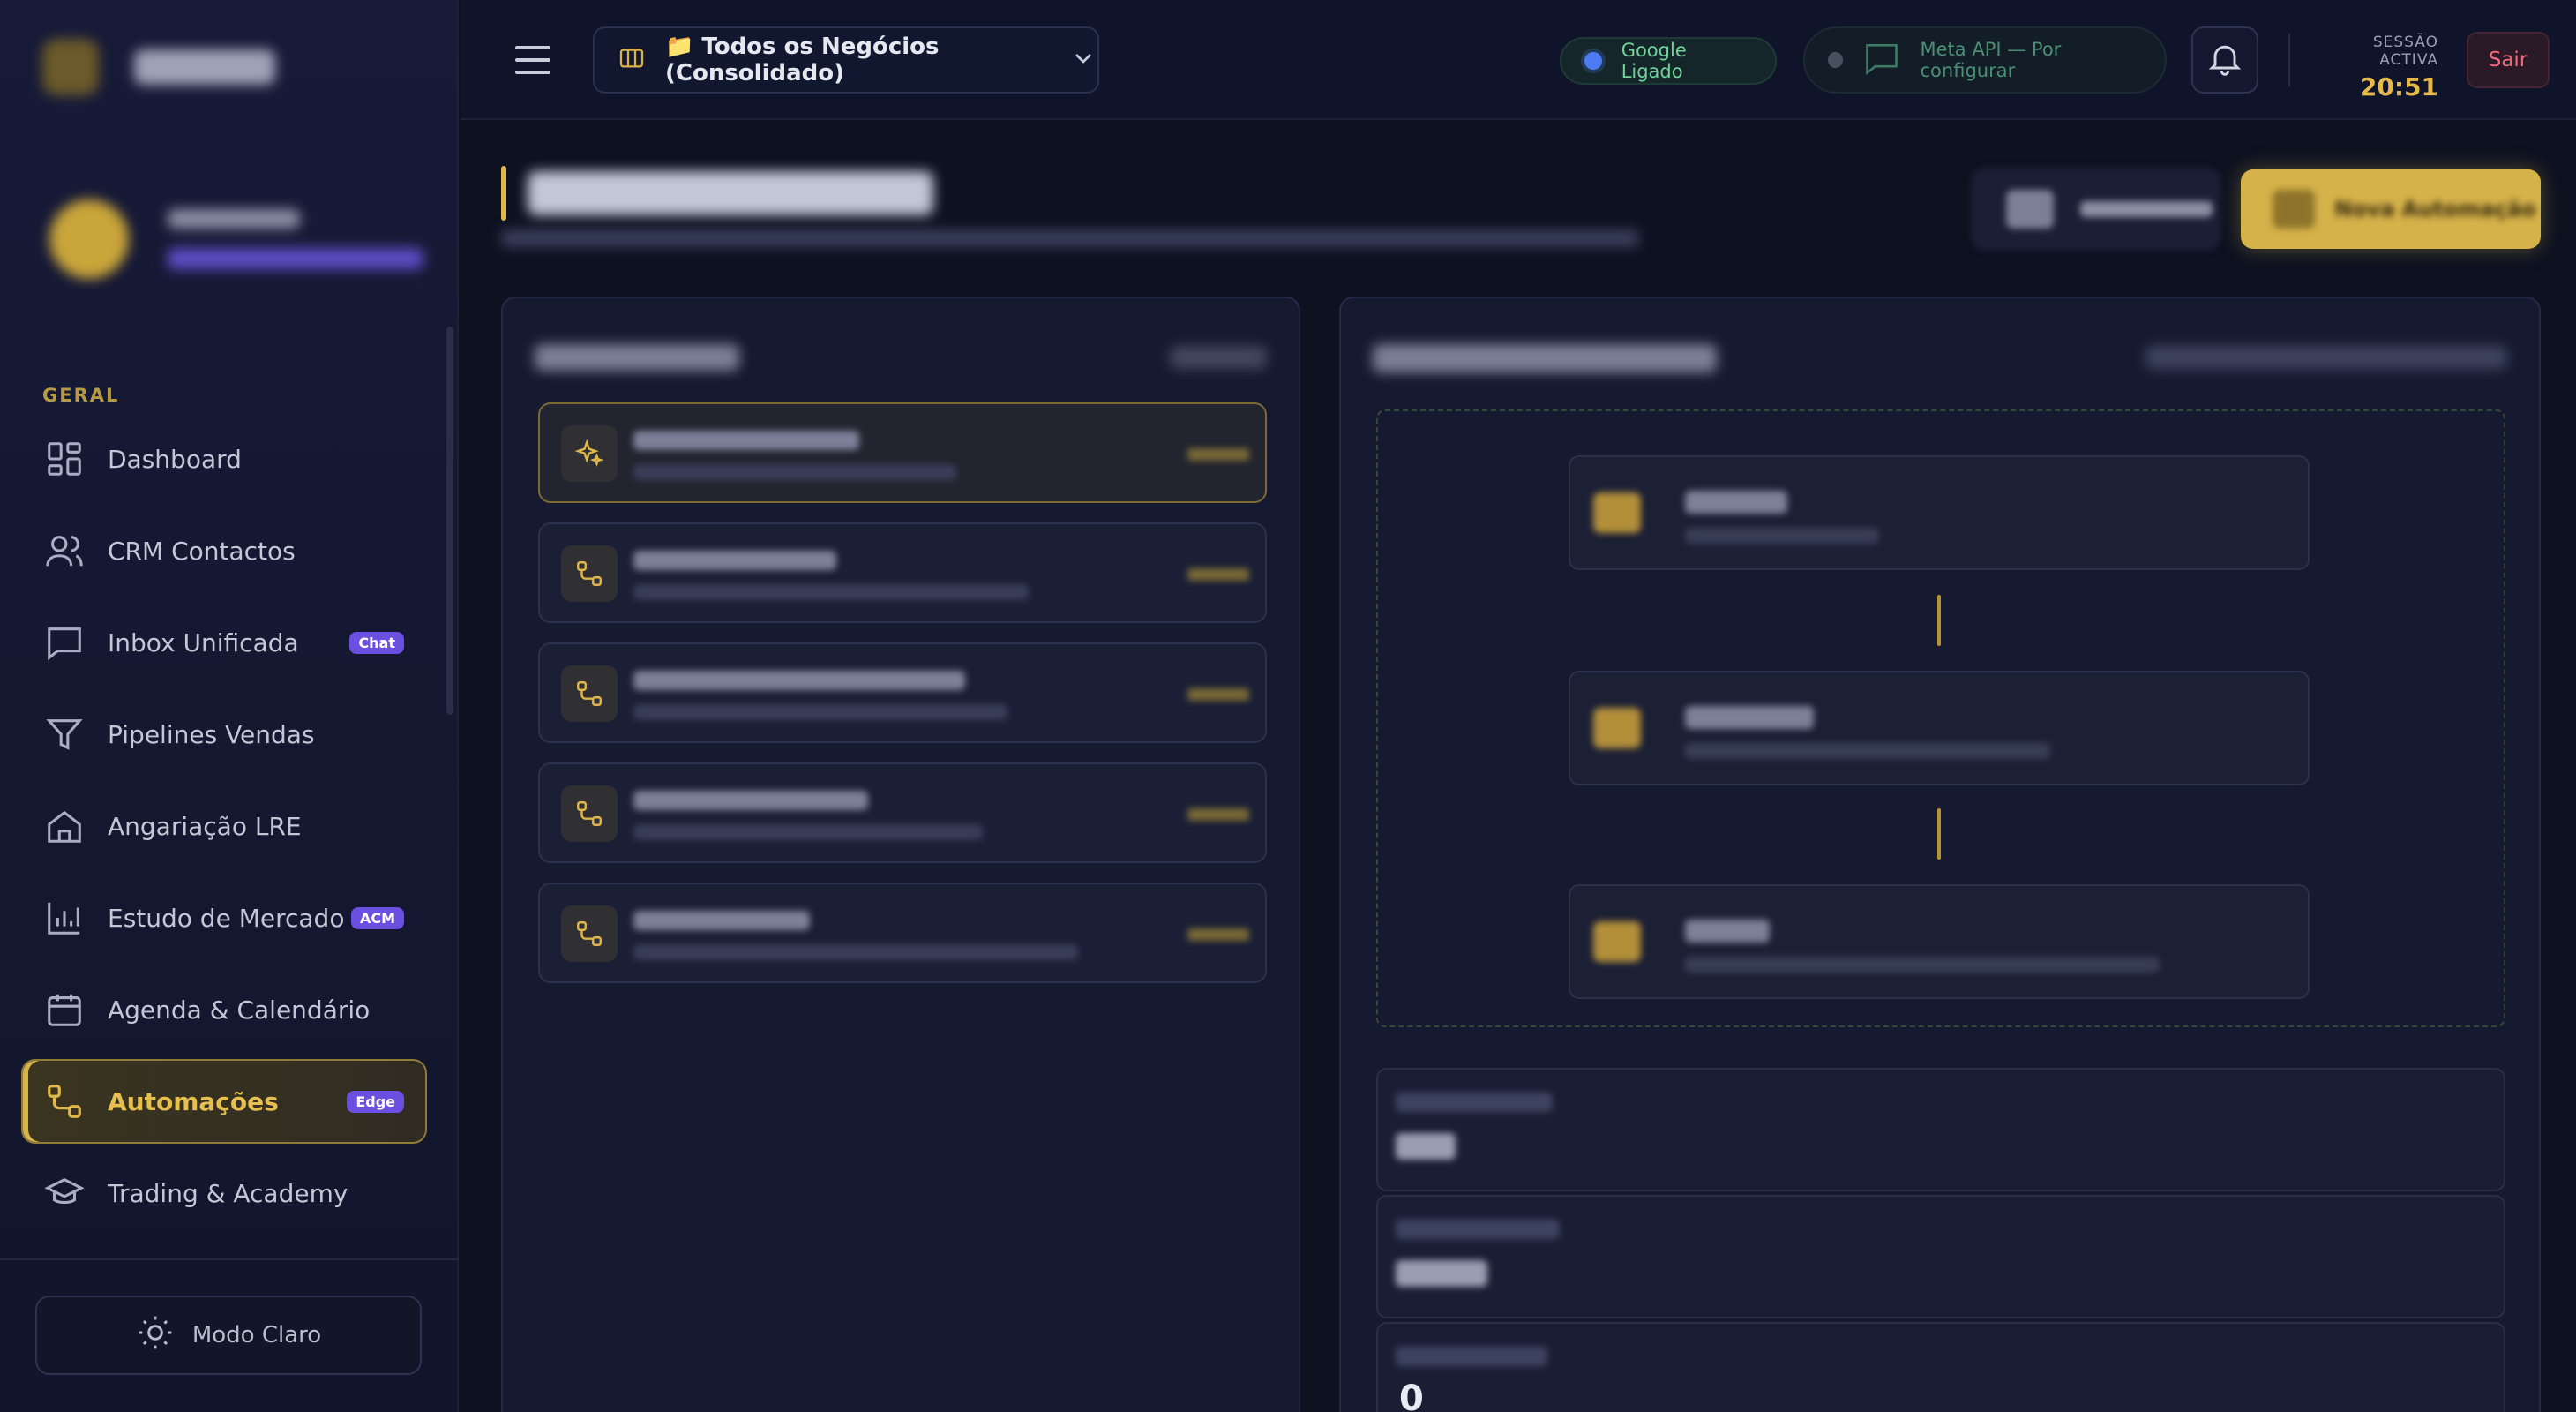 The height and width of the screenshot is (1412, 2576). I want to click on funnel-icon, so click(65, 734).